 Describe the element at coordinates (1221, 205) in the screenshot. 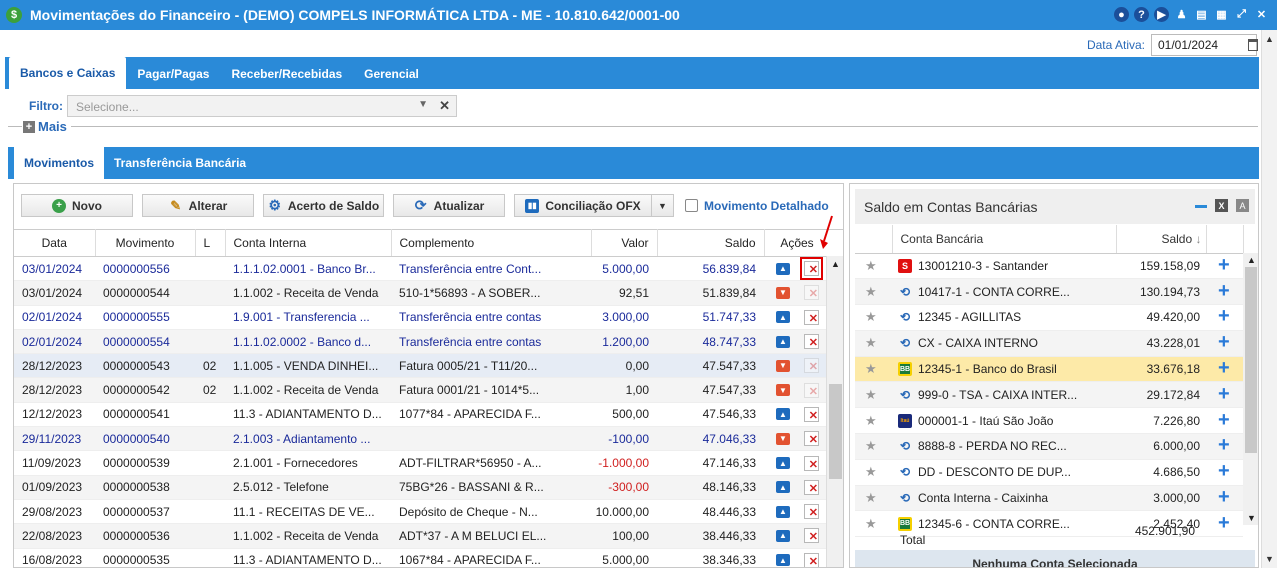

I see `excel-icon: X` at that location.